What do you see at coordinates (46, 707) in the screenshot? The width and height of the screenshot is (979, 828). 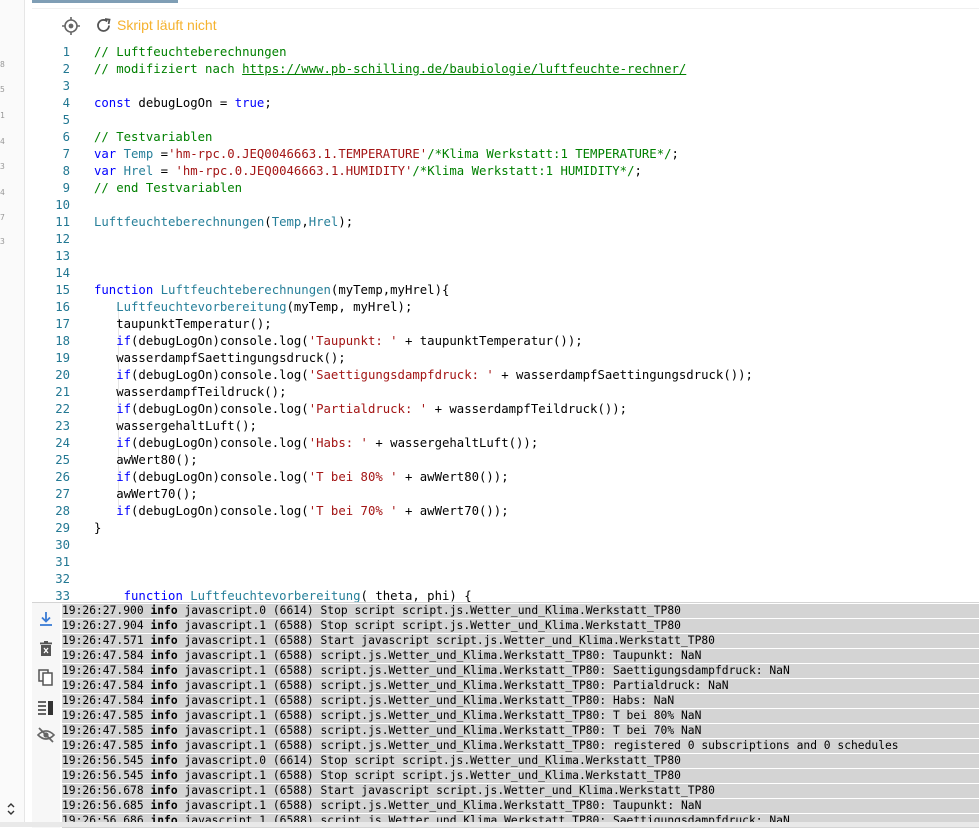 I see `list-view-icon` at bounding box center [46, 707].